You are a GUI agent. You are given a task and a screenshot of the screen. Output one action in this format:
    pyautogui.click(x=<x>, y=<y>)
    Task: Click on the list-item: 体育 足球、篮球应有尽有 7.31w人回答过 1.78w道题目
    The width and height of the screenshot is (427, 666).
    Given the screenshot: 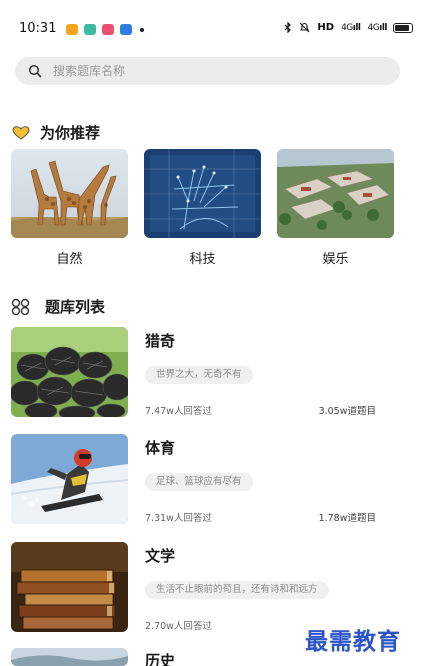 What is the action you would take?
    pyautogui.click(x=206, y=480)
    